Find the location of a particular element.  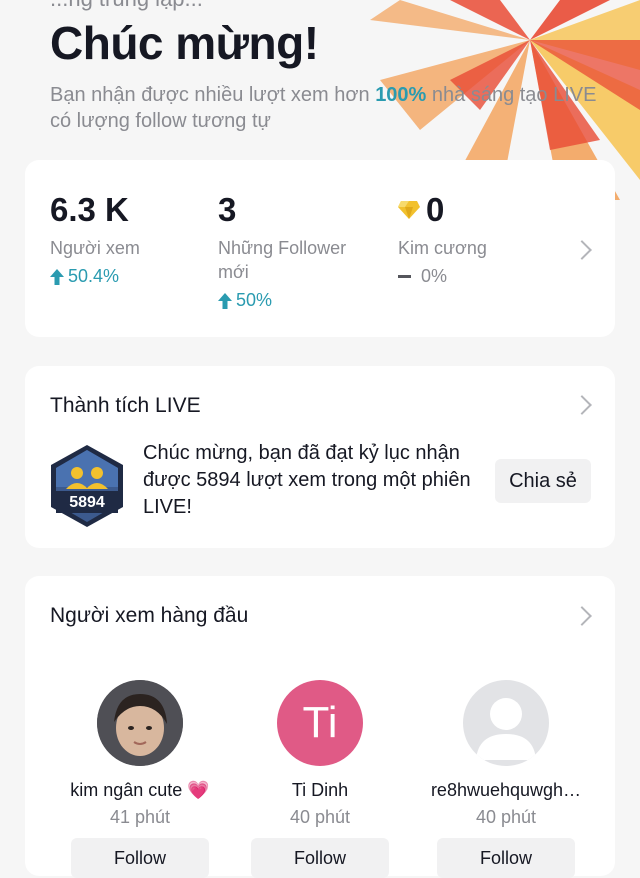

viewers-stat: 6.3 K Người xem 50.4% is located at coordinates (95, 239).